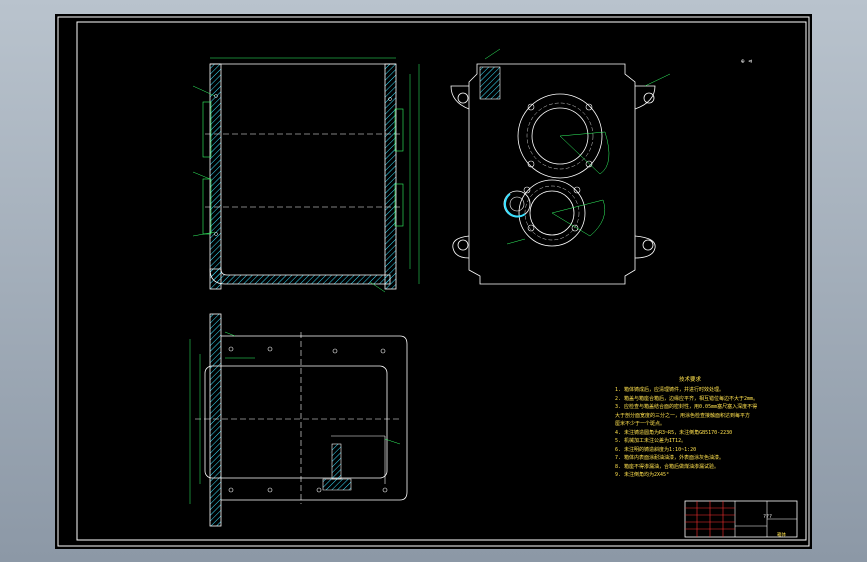 This screenshot has width=867, height=562. Describe the element at coordinates (667, 466) in the screenshot. I see `requirement-line: 8. 箱座不得渗漏油，合箱后做煤油渗漏试验。` at that location.